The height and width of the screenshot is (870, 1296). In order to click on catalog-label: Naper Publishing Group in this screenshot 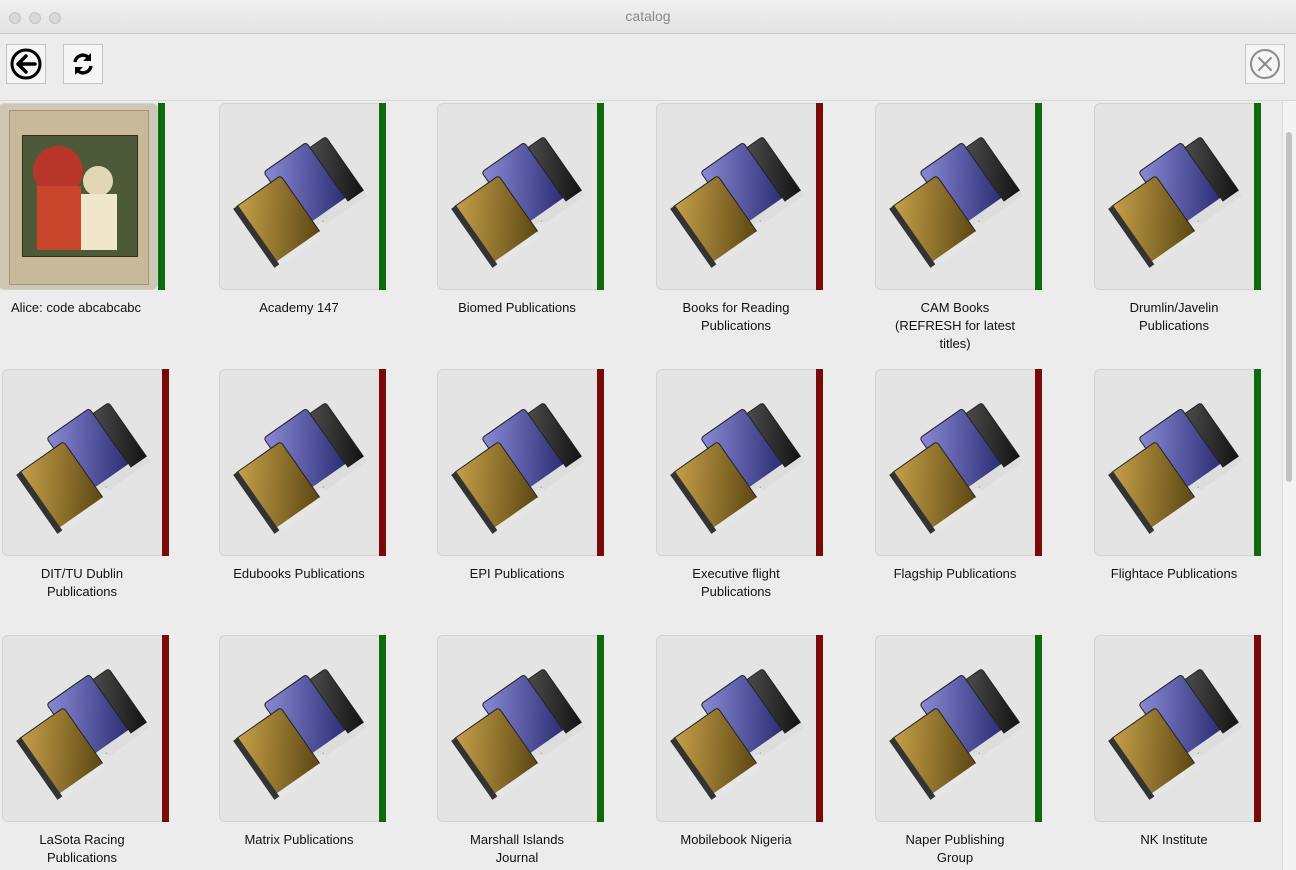, I will do `click(955, 848)`.